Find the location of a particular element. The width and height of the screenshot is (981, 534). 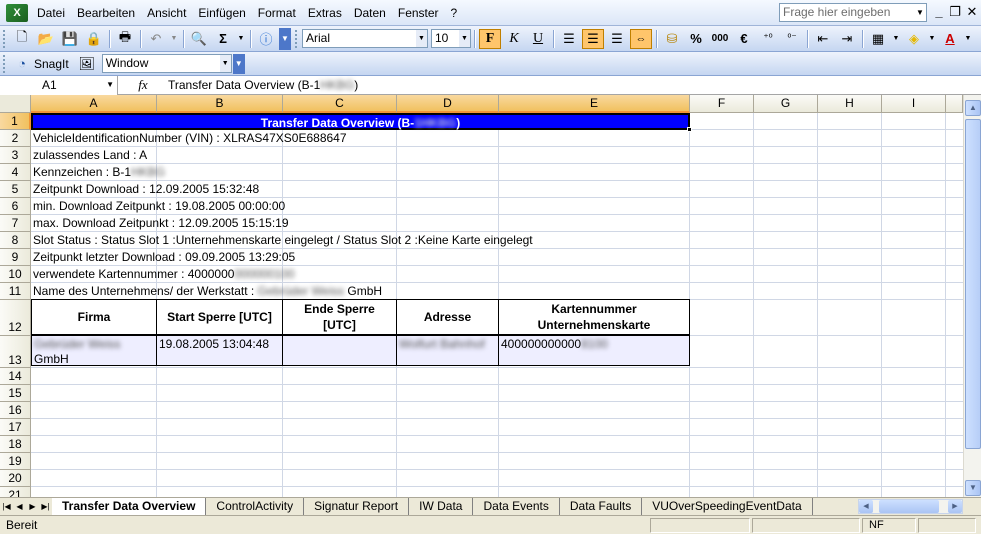

menu-datei: Datei is located at coordinates (54, 13).